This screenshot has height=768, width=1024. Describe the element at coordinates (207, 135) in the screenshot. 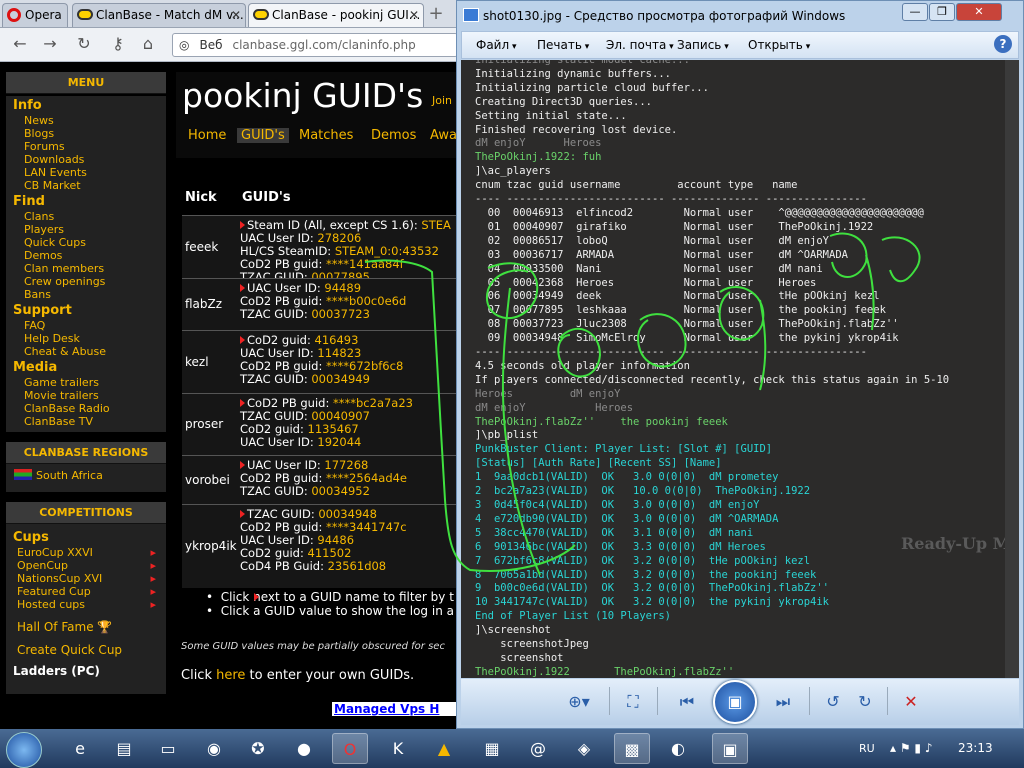

I see `nav-home: Home` at that location.